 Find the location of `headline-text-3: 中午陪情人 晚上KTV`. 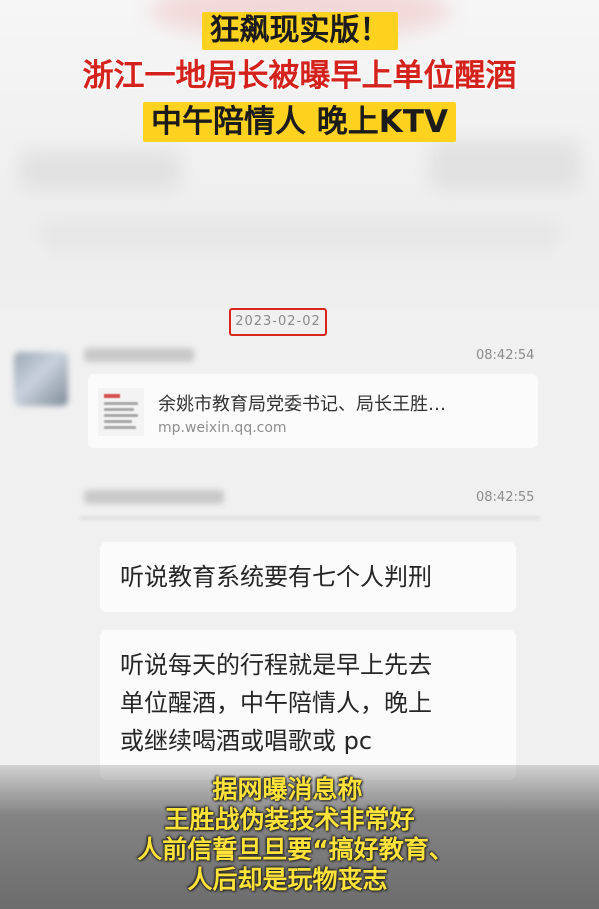

headline-text-3: 中午陪情人 晚上KTV is located at coordinates (299, 122).